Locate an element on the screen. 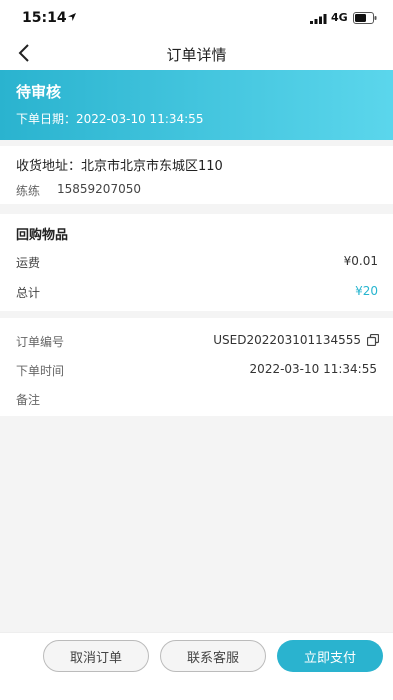 Image resolution: width=393 pixels, height=700 pixels. nav-bar: 订单详情 is located at coordinates (196, 53).